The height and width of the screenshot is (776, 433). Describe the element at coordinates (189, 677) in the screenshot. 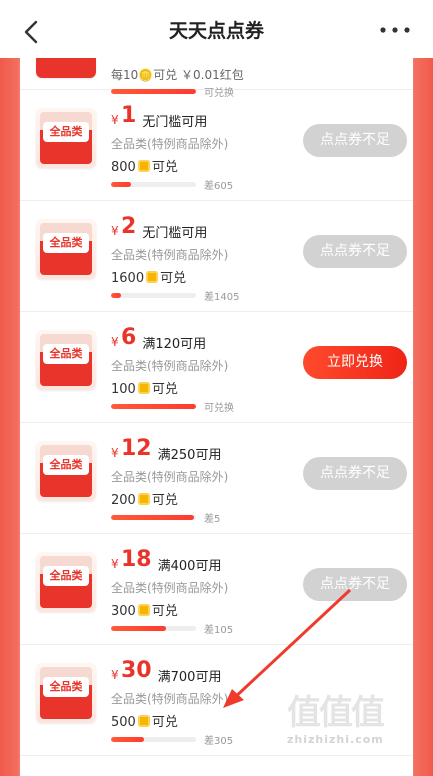

I see `coupon-condition: 满700可用` at that location.